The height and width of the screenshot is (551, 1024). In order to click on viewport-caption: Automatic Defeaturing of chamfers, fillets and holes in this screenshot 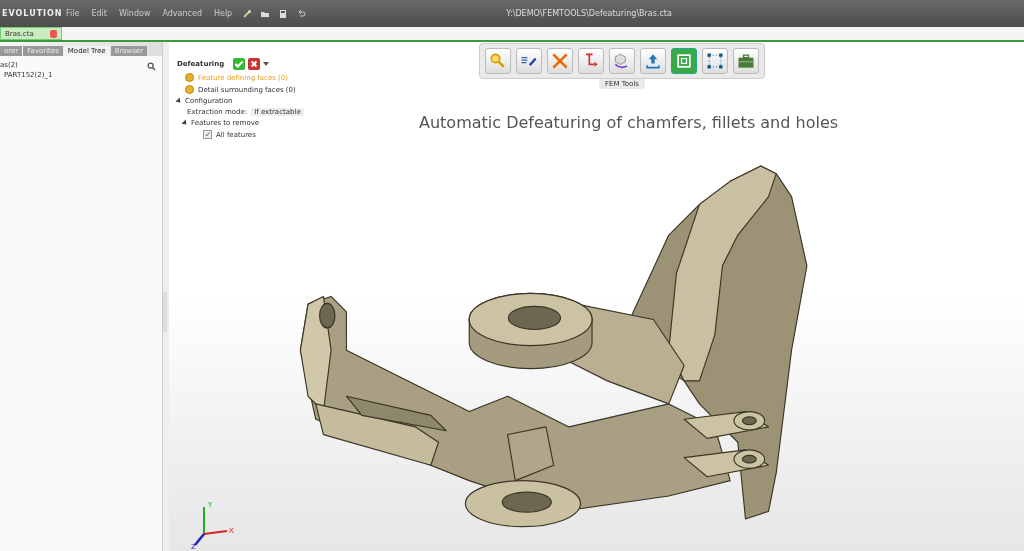, I will do `click(629, 122)`.